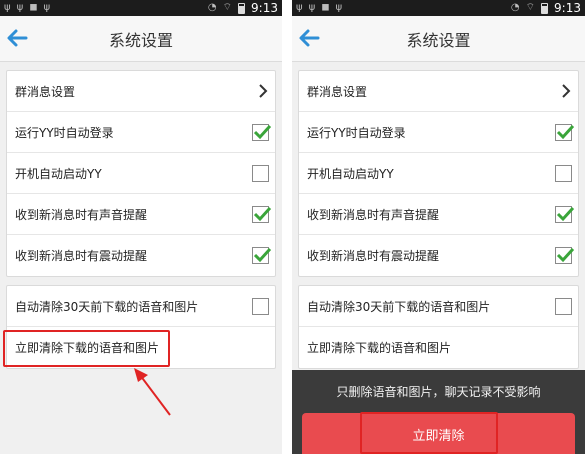 The height and width of the screenshot is (454, 585). I want to click on clear-now-button: 立即清除, so click(438, 433).